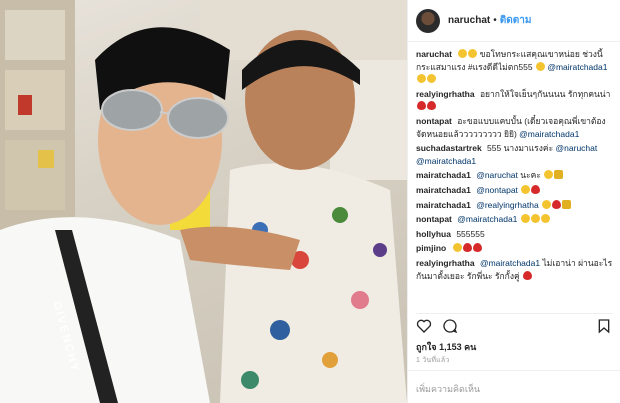 Image resolution: width=620 pixels, height=403 pixels. What do you see at coordinates (515, 234) in the screenshot?
I see `comment-item: hollyhua 555555` at bounding box center [515, 234].